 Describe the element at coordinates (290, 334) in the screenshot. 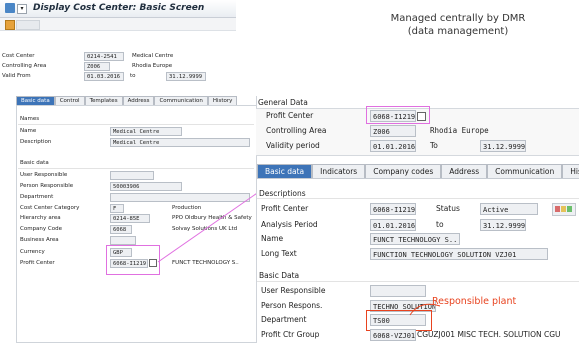

I see `rb-group-label: Profit Ctr Group` at that location.